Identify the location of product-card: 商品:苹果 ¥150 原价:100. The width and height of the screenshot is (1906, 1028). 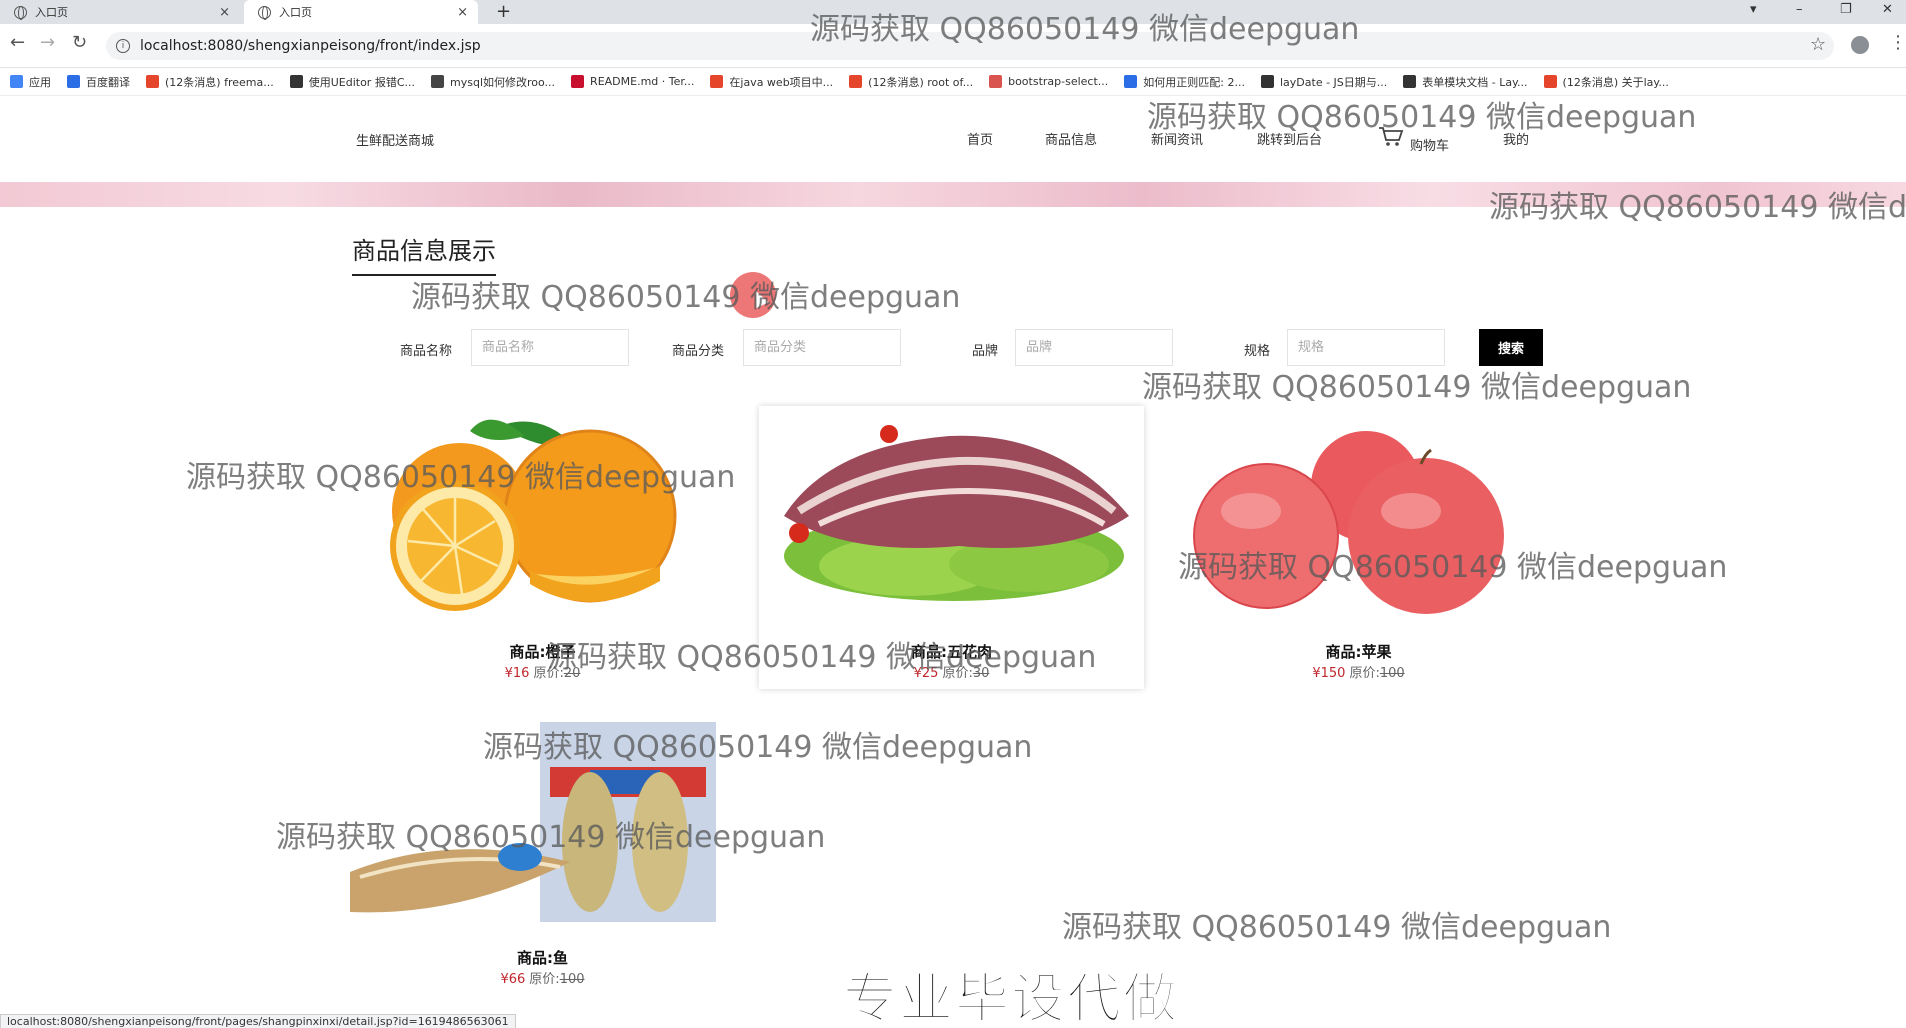
(1358, 547).